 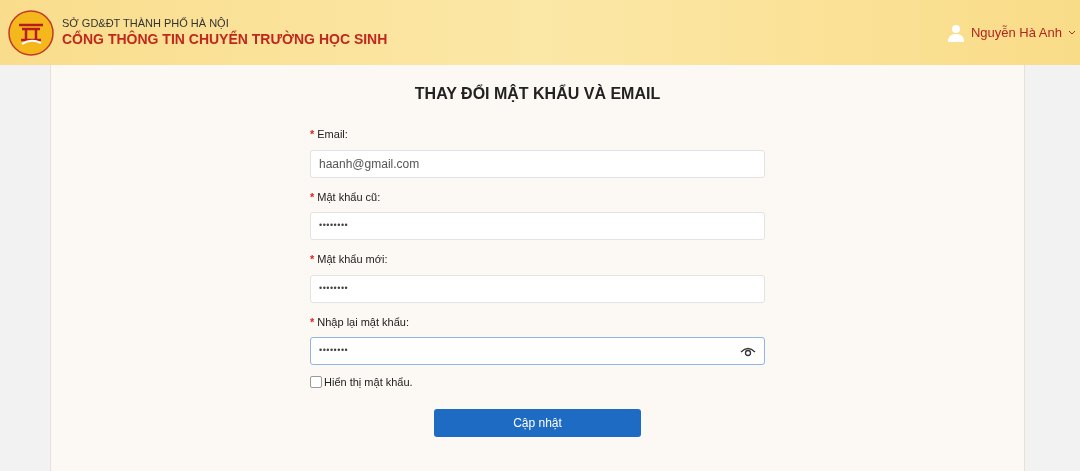 I want to click on form-title: THAY ĐỔI MẬT KHẨU VÀ EMAIL, so click(x=537, y=93).